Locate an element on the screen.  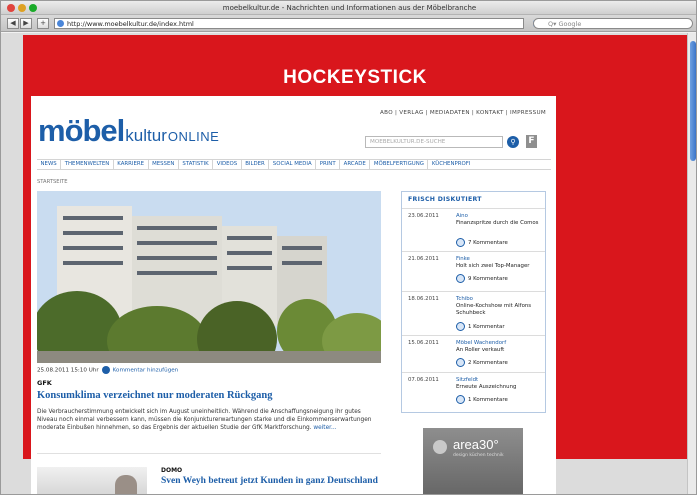
sidebar-item-desc: Erneute Auszeichnung is located at coordinates (486, 387).